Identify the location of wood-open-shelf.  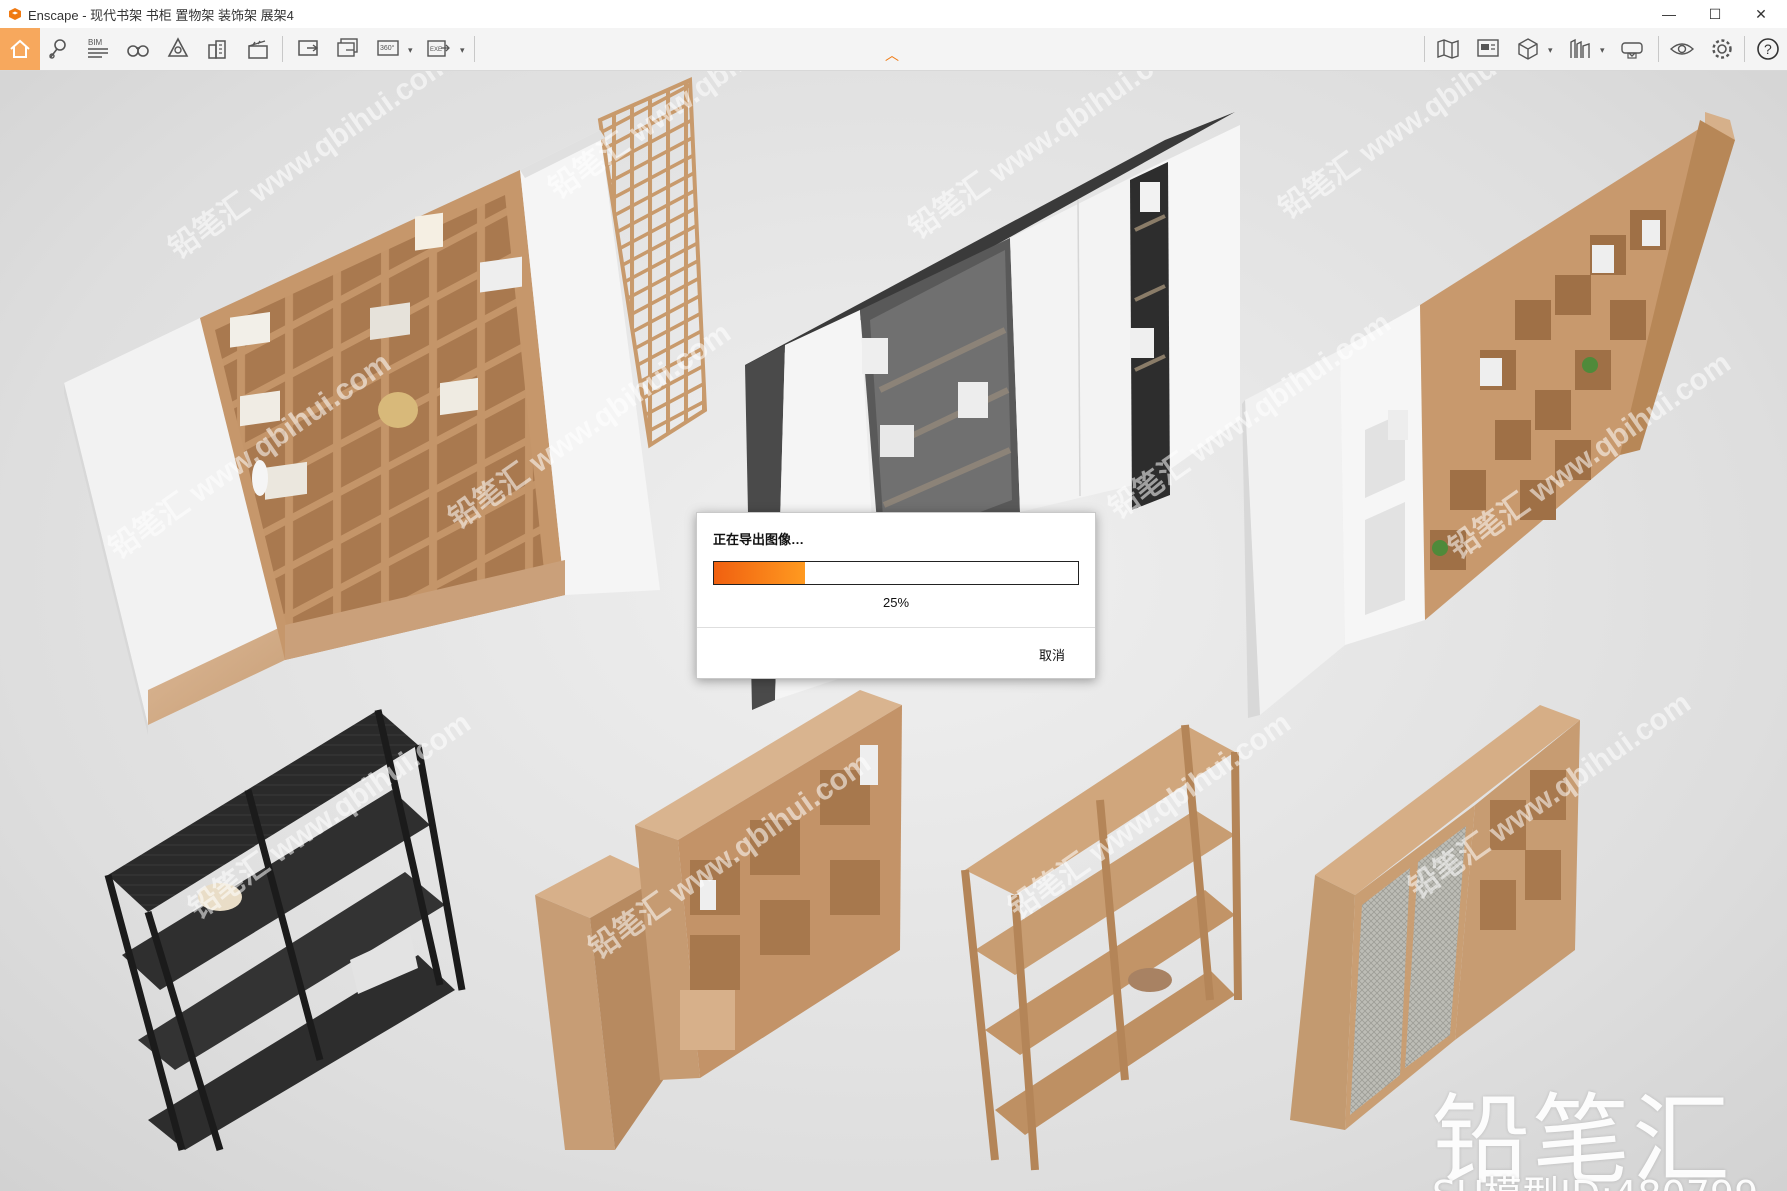
(1101, 947).